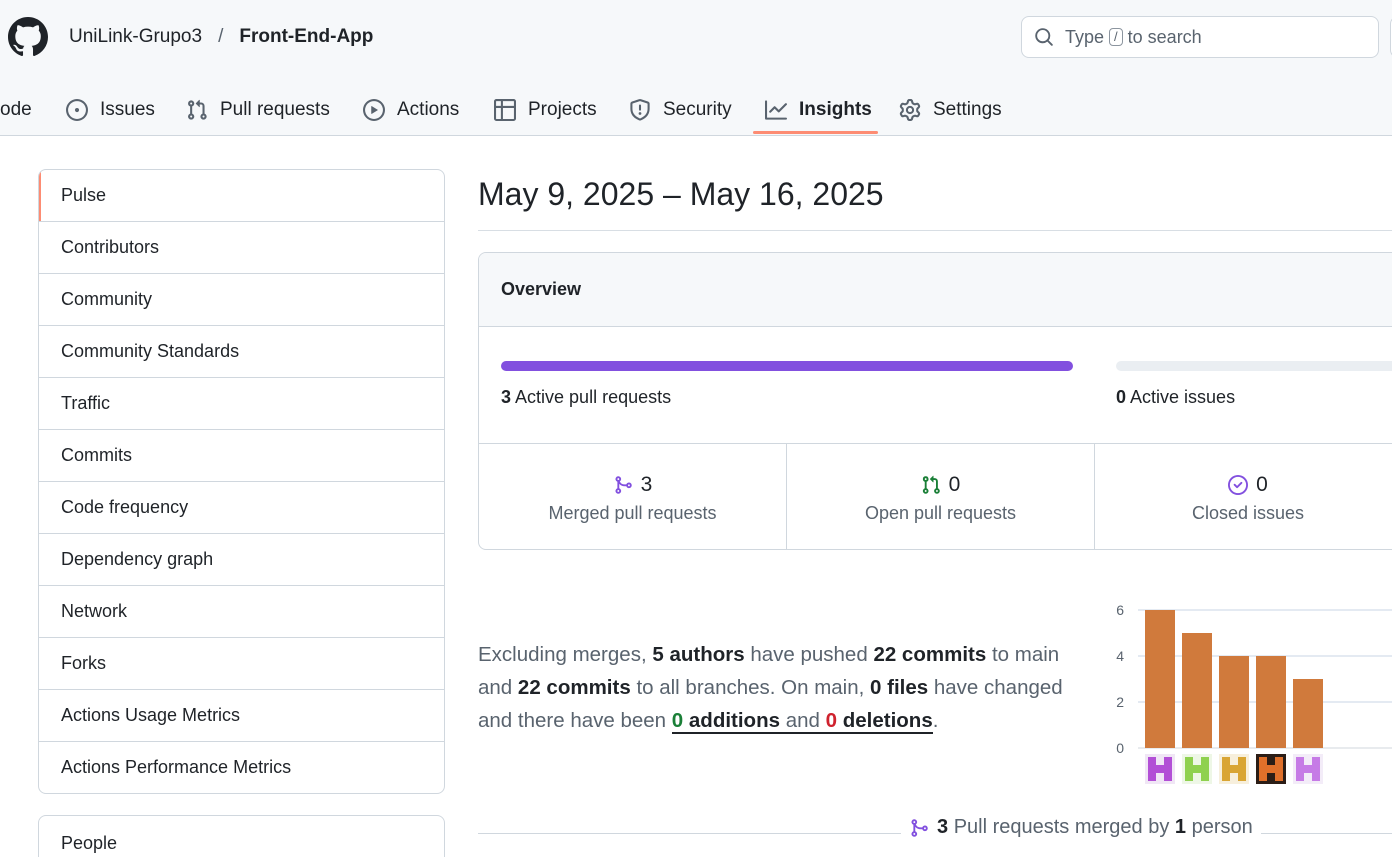  I want to click on authors-count: 5 authors, so click(698, 654).